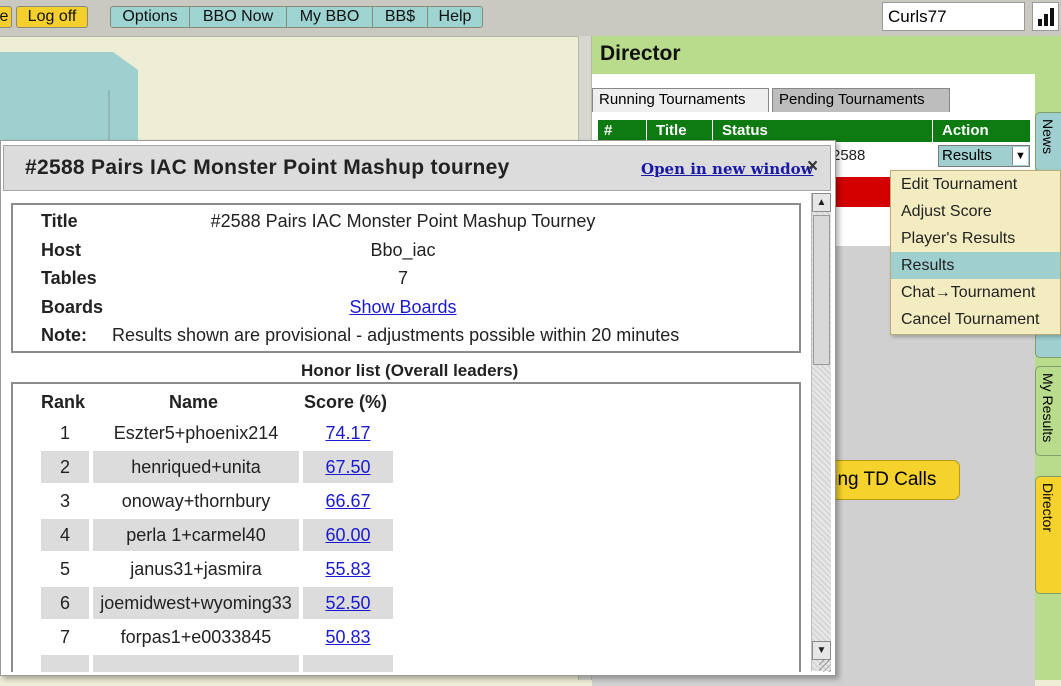 This screenshot has height=686, width=1061. I want to click on popup-scrollbar: ▲ ▼, so click(821, 432).